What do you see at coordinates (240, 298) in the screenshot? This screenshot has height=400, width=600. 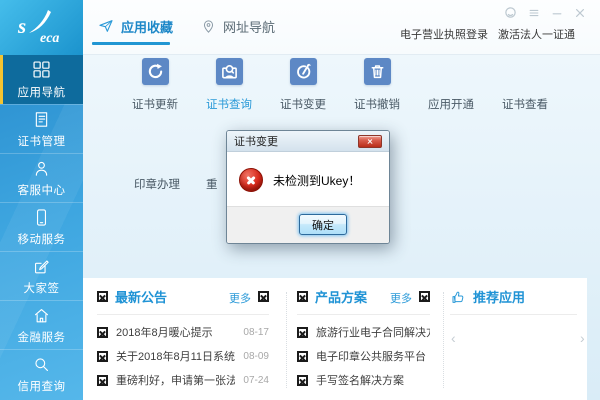 I see `more-announcements-link: 更多` at bounding box center [240, 298].